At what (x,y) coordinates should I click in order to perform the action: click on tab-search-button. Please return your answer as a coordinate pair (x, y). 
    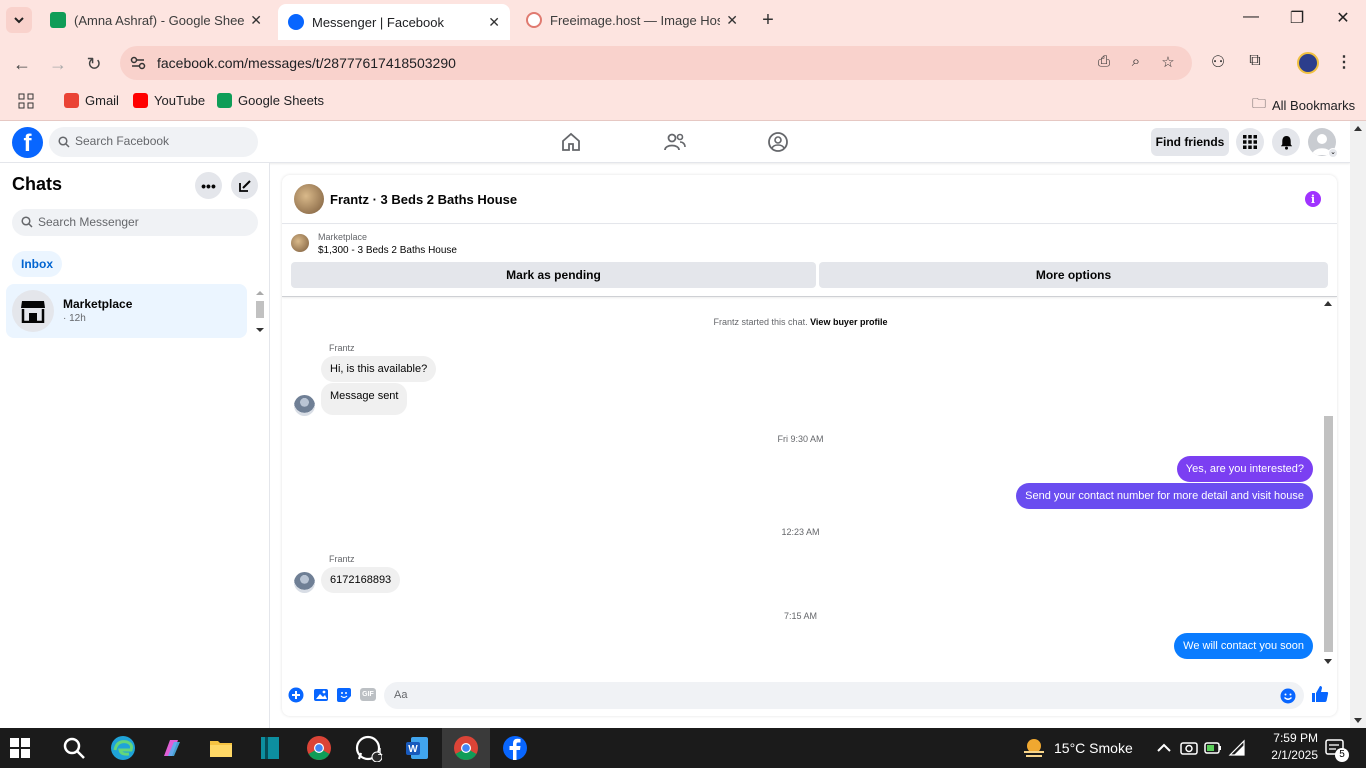
    Looking at the image, I should click on (19, 20).